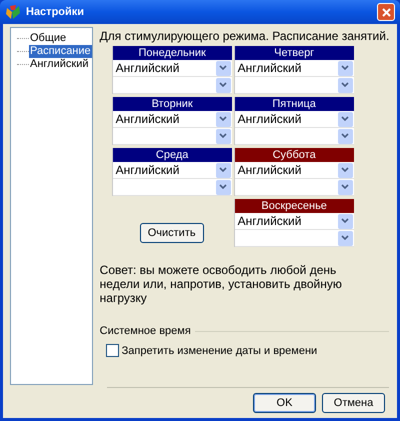  I want to click on day-header: Вторник, so click(172, 104).